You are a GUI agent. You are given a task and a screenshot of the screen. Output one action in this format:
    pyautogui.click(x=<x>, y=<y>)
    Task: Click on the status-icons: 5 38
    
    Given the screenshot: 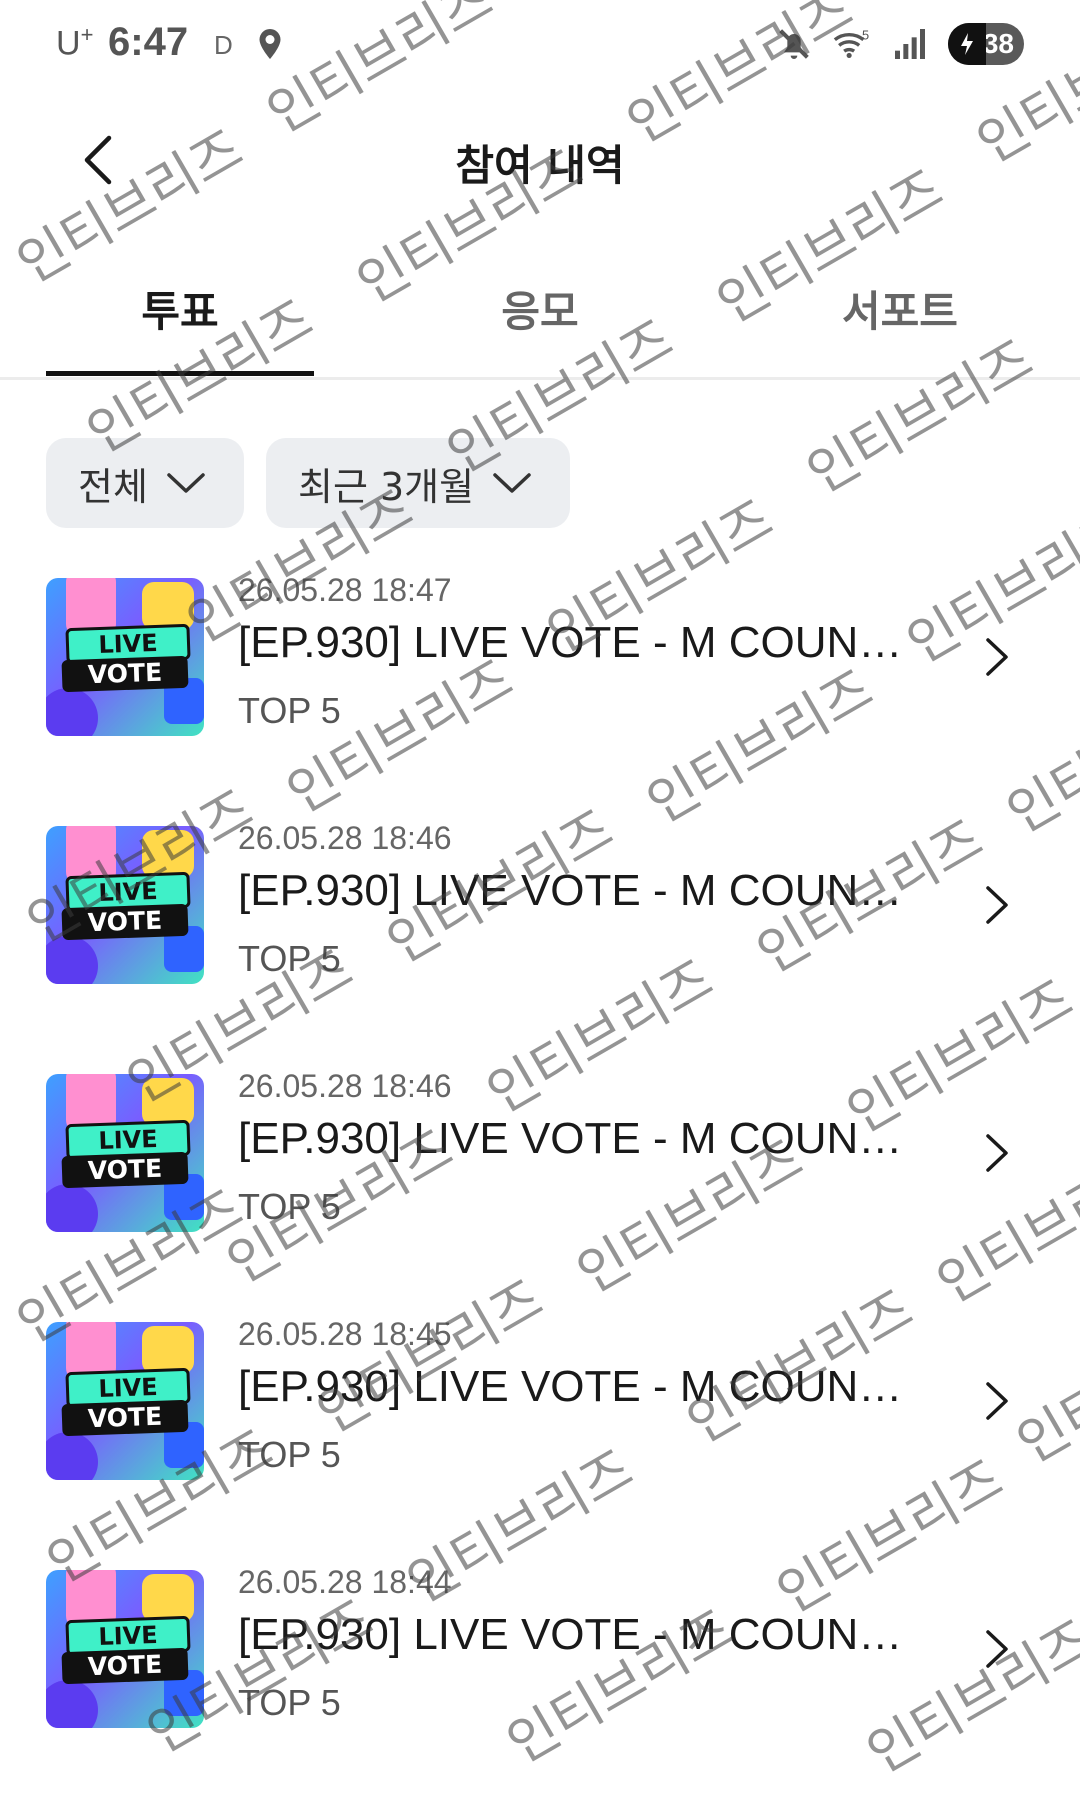 What is the action you would take?
    pyautogui.click(x=899, y=44)
    